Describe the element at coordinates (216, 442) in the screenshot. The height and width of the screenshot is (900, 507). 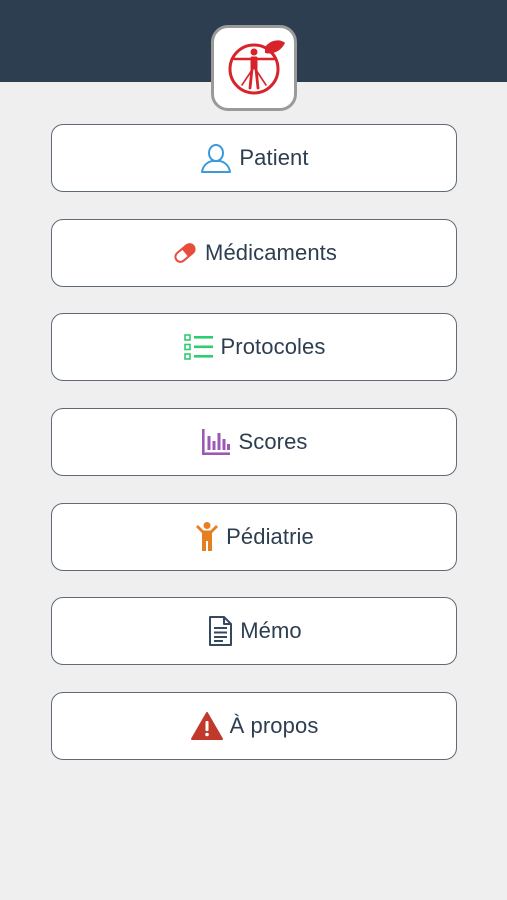
I see `bar-chart-icon` at that location.